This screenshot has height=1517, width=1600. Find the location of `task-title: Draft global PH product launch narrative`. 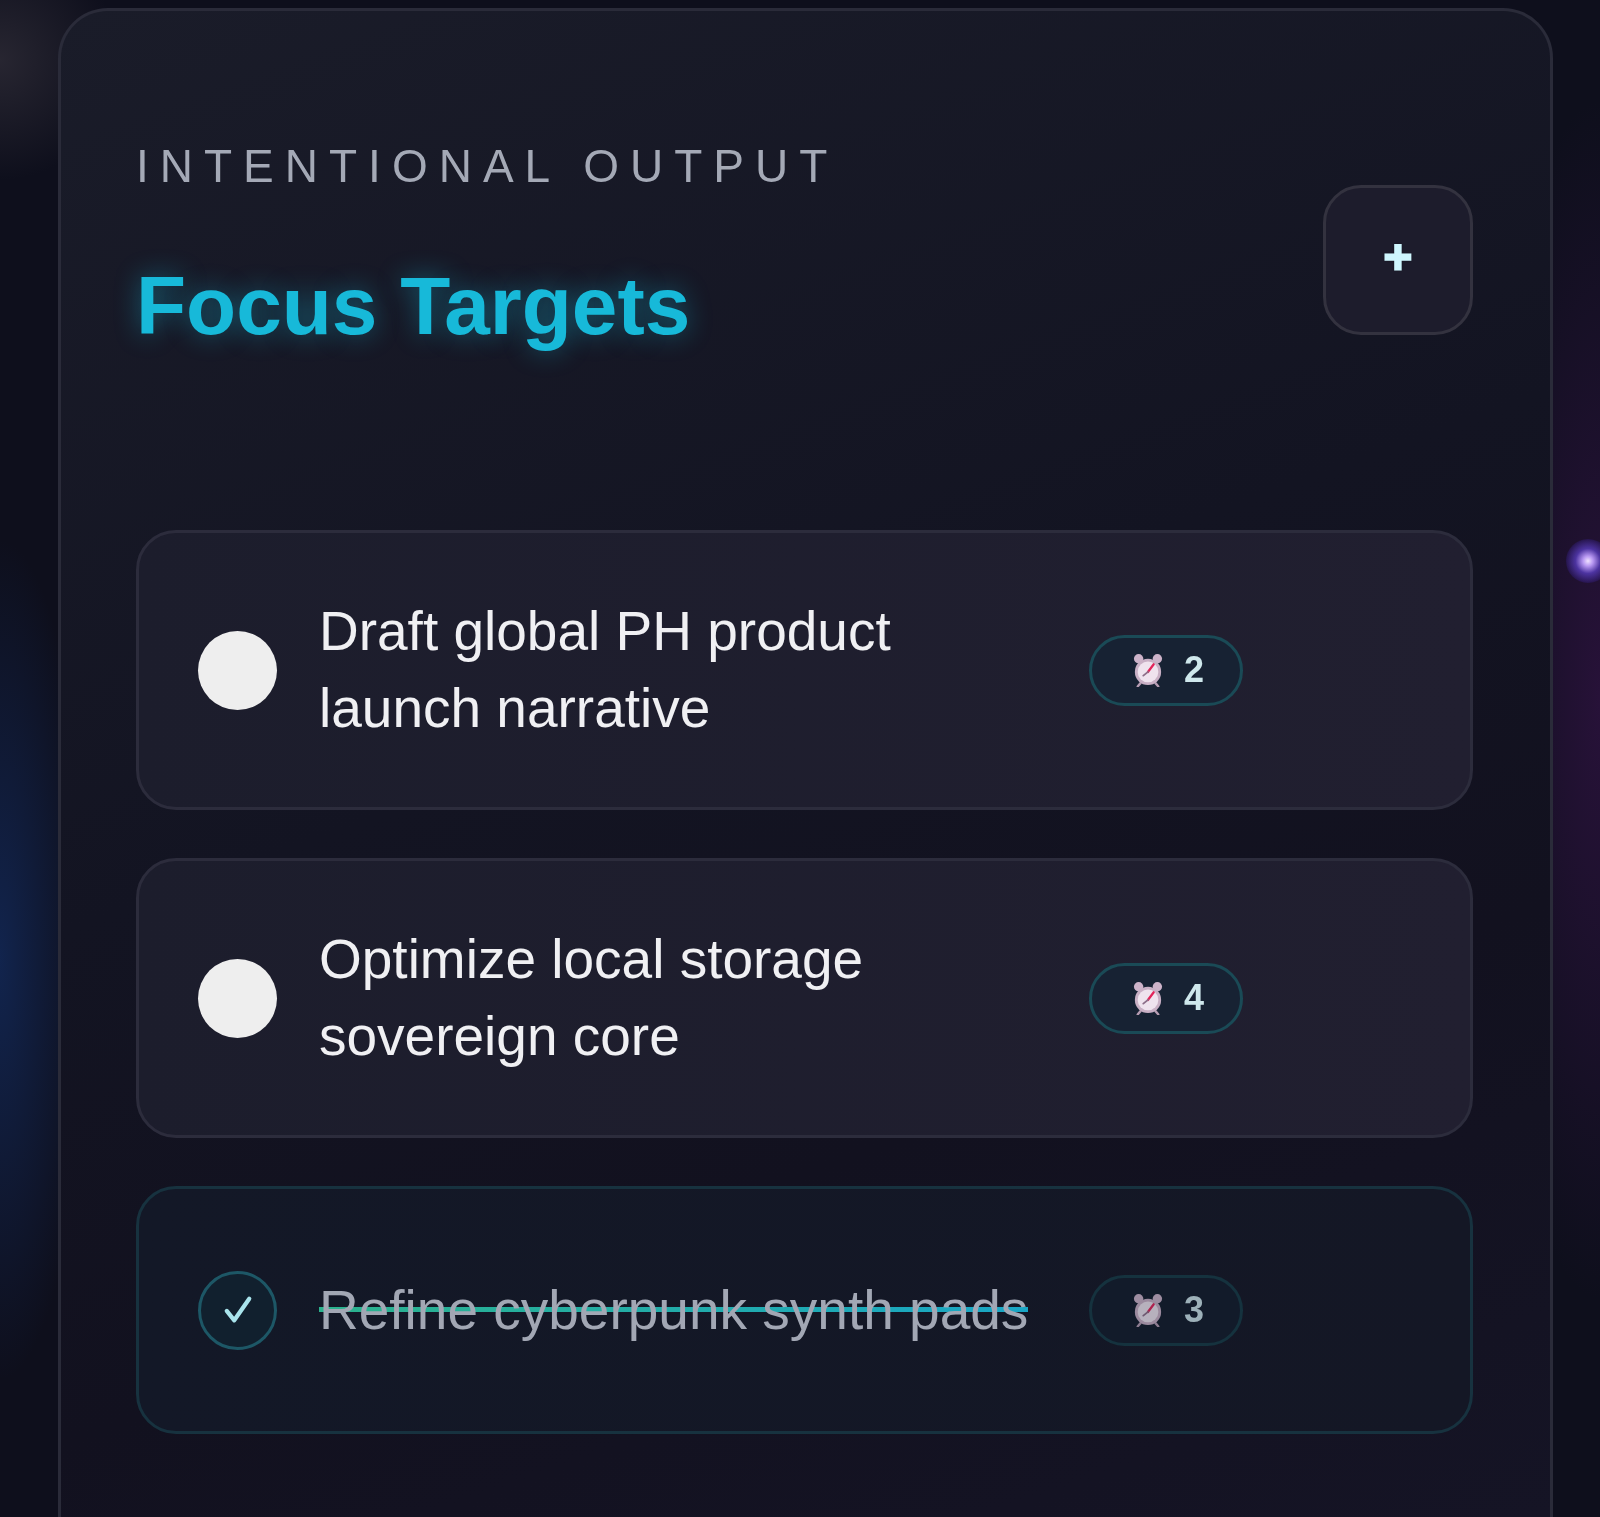

task-title: Draft global PH product launch narrative is located at coordinates (605, 669).